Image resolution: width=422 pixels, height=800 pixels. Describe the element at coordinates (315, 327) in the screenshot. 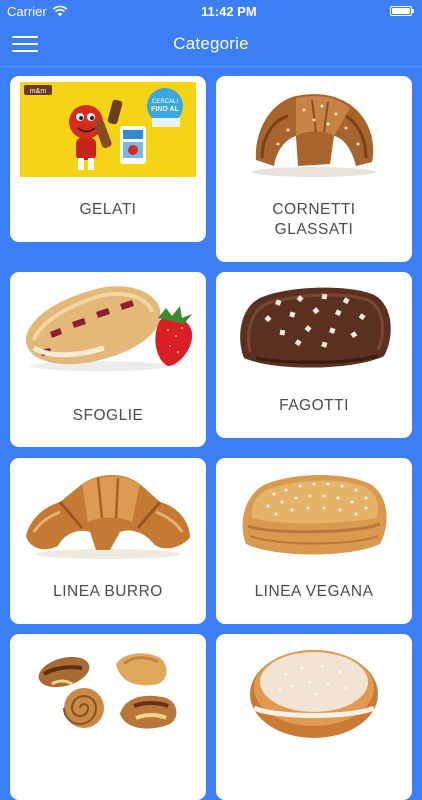

I see `chocolate-fagotto-image` at that location.